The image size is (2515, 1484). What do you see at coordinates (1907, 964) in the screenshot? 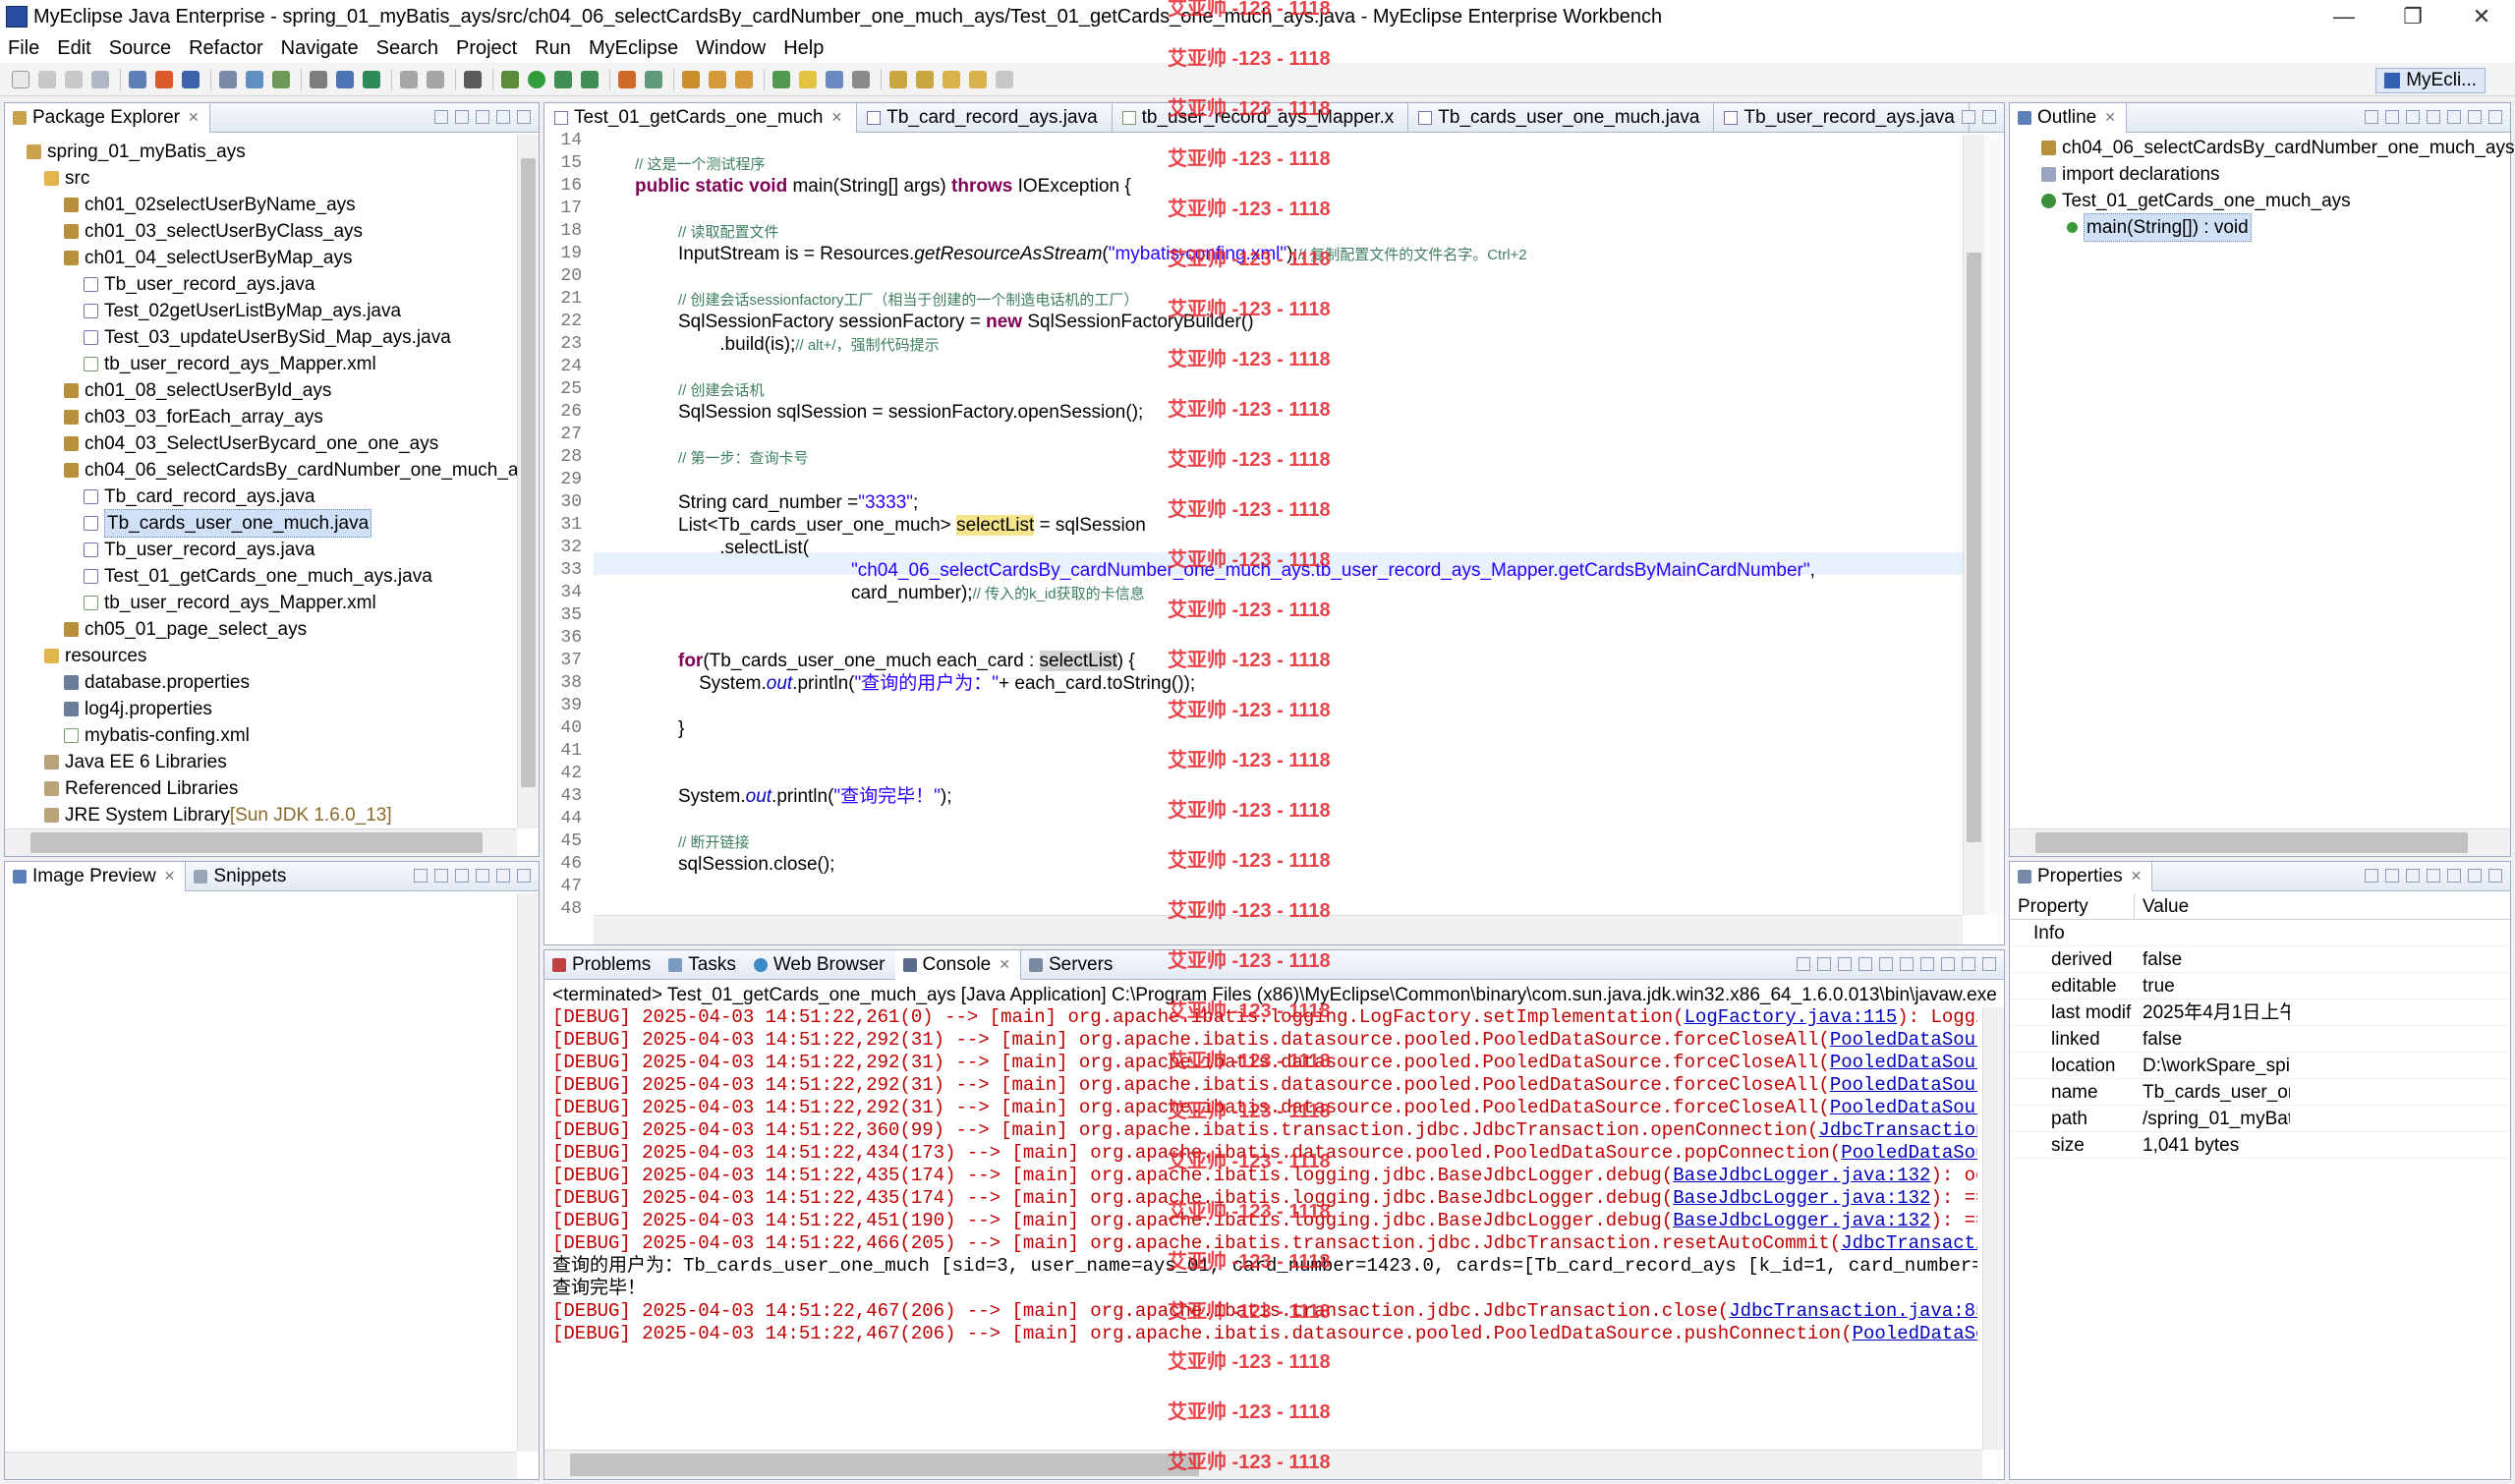
I see `pin-console-icon` at bounding box center [1907, 964].